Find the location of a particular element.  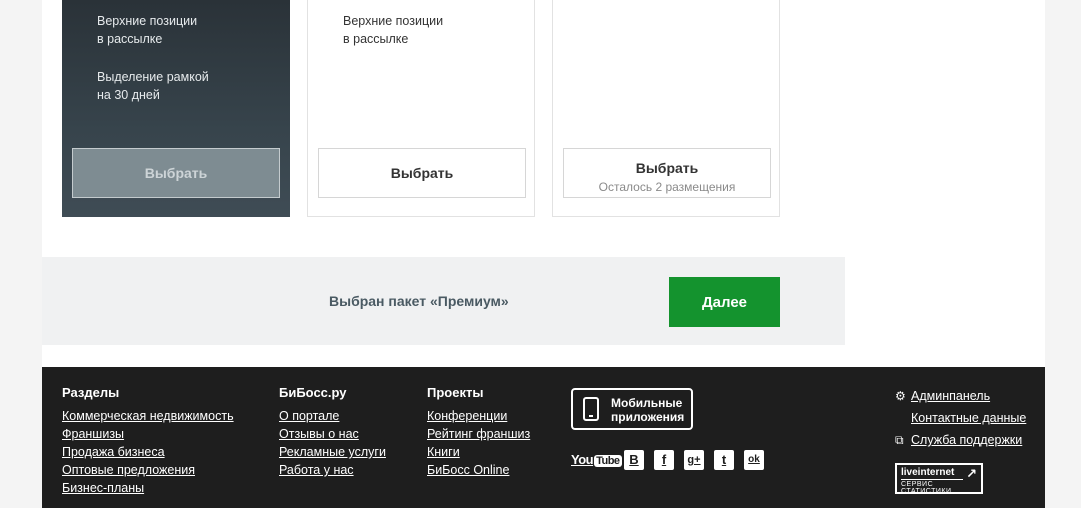

feature-line: Выделение рамкой is located at coordinates (153, 77).